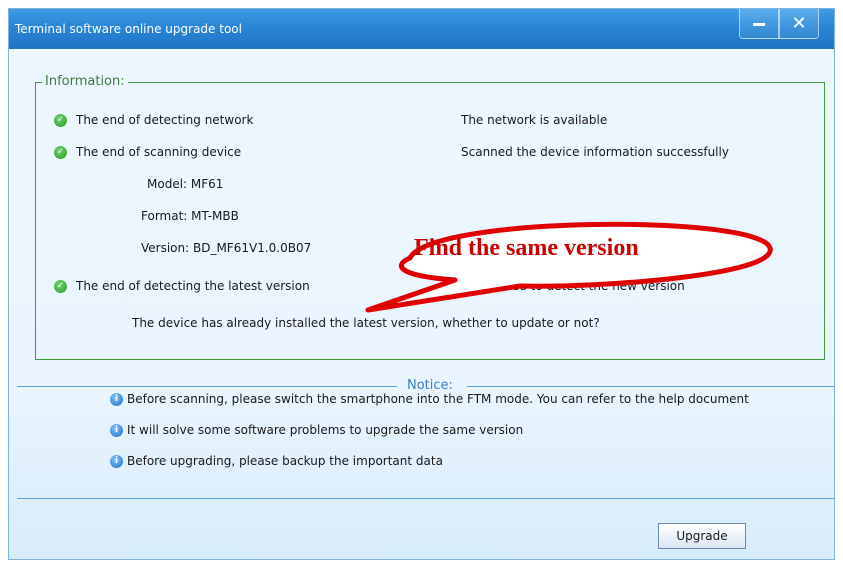 This screenshot has height=562, width=843. I want to click on callout-text: Find the same version, so click(526, 248).